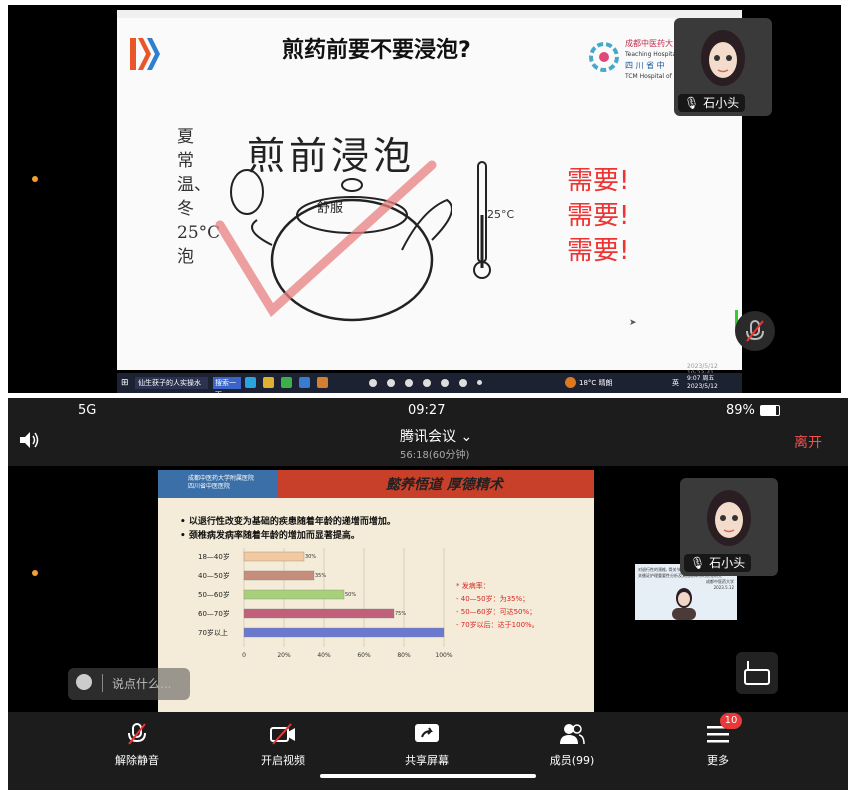  What do you see at coordinates (501, 214) in the screenshot?
I see `temperature-label: 25°C` at bounding box center [501, 214].